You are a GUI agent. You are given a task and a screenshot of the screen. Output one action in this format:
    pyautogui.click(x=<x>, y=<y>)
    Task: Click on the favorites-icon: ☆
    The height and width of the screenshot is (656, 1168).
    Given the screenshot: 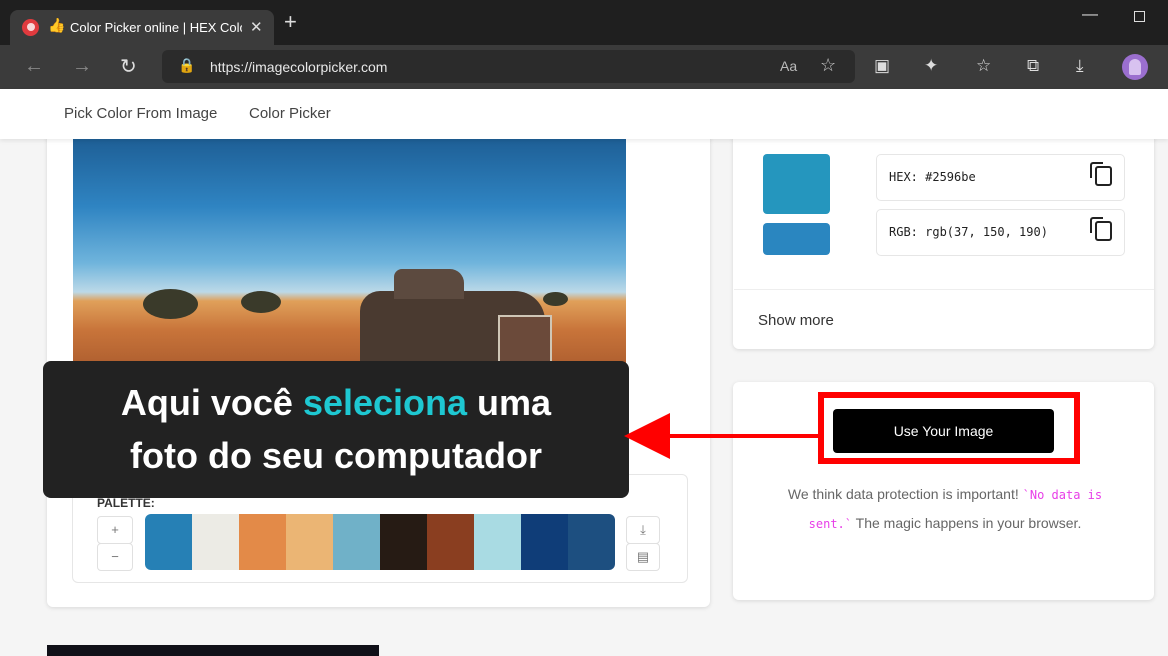 What is the action you would take?
    pyautogui.click(x=983, y=66)
    